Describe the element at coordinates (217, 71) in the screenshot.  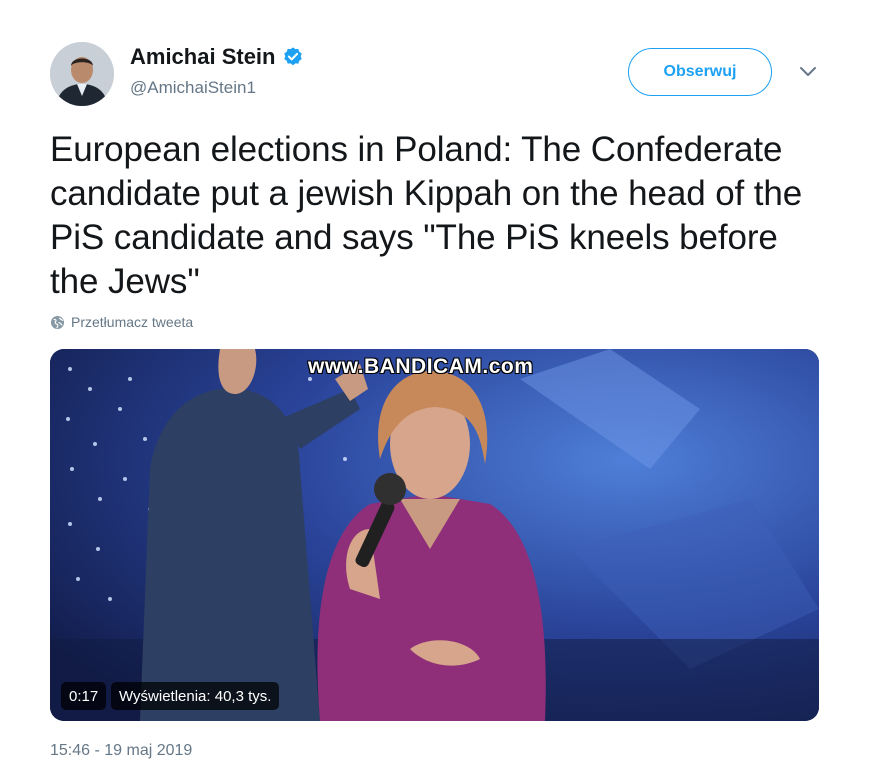
I see `author-info: Amichai Stein @AmichaiStein1` at that location.